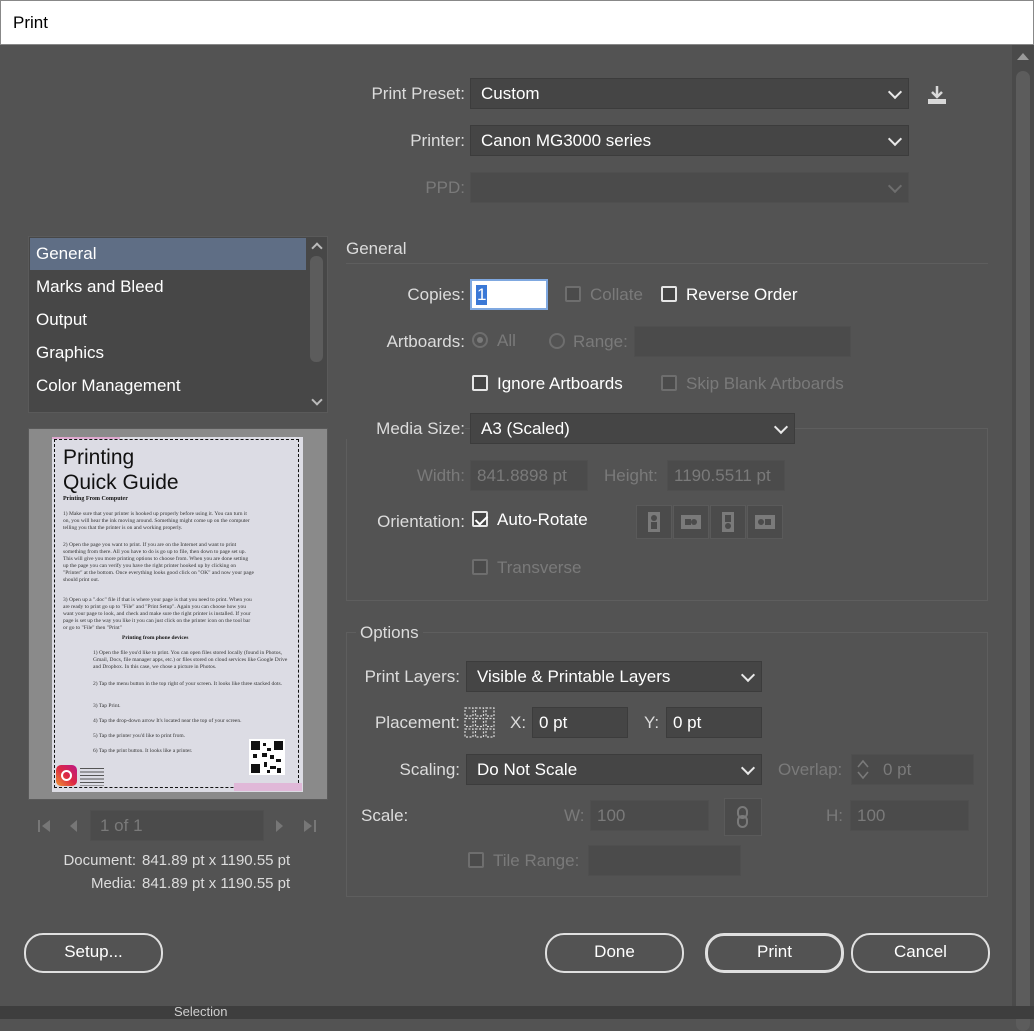  I want to click on sidebar-scroll-thumb, so click(316, 309).